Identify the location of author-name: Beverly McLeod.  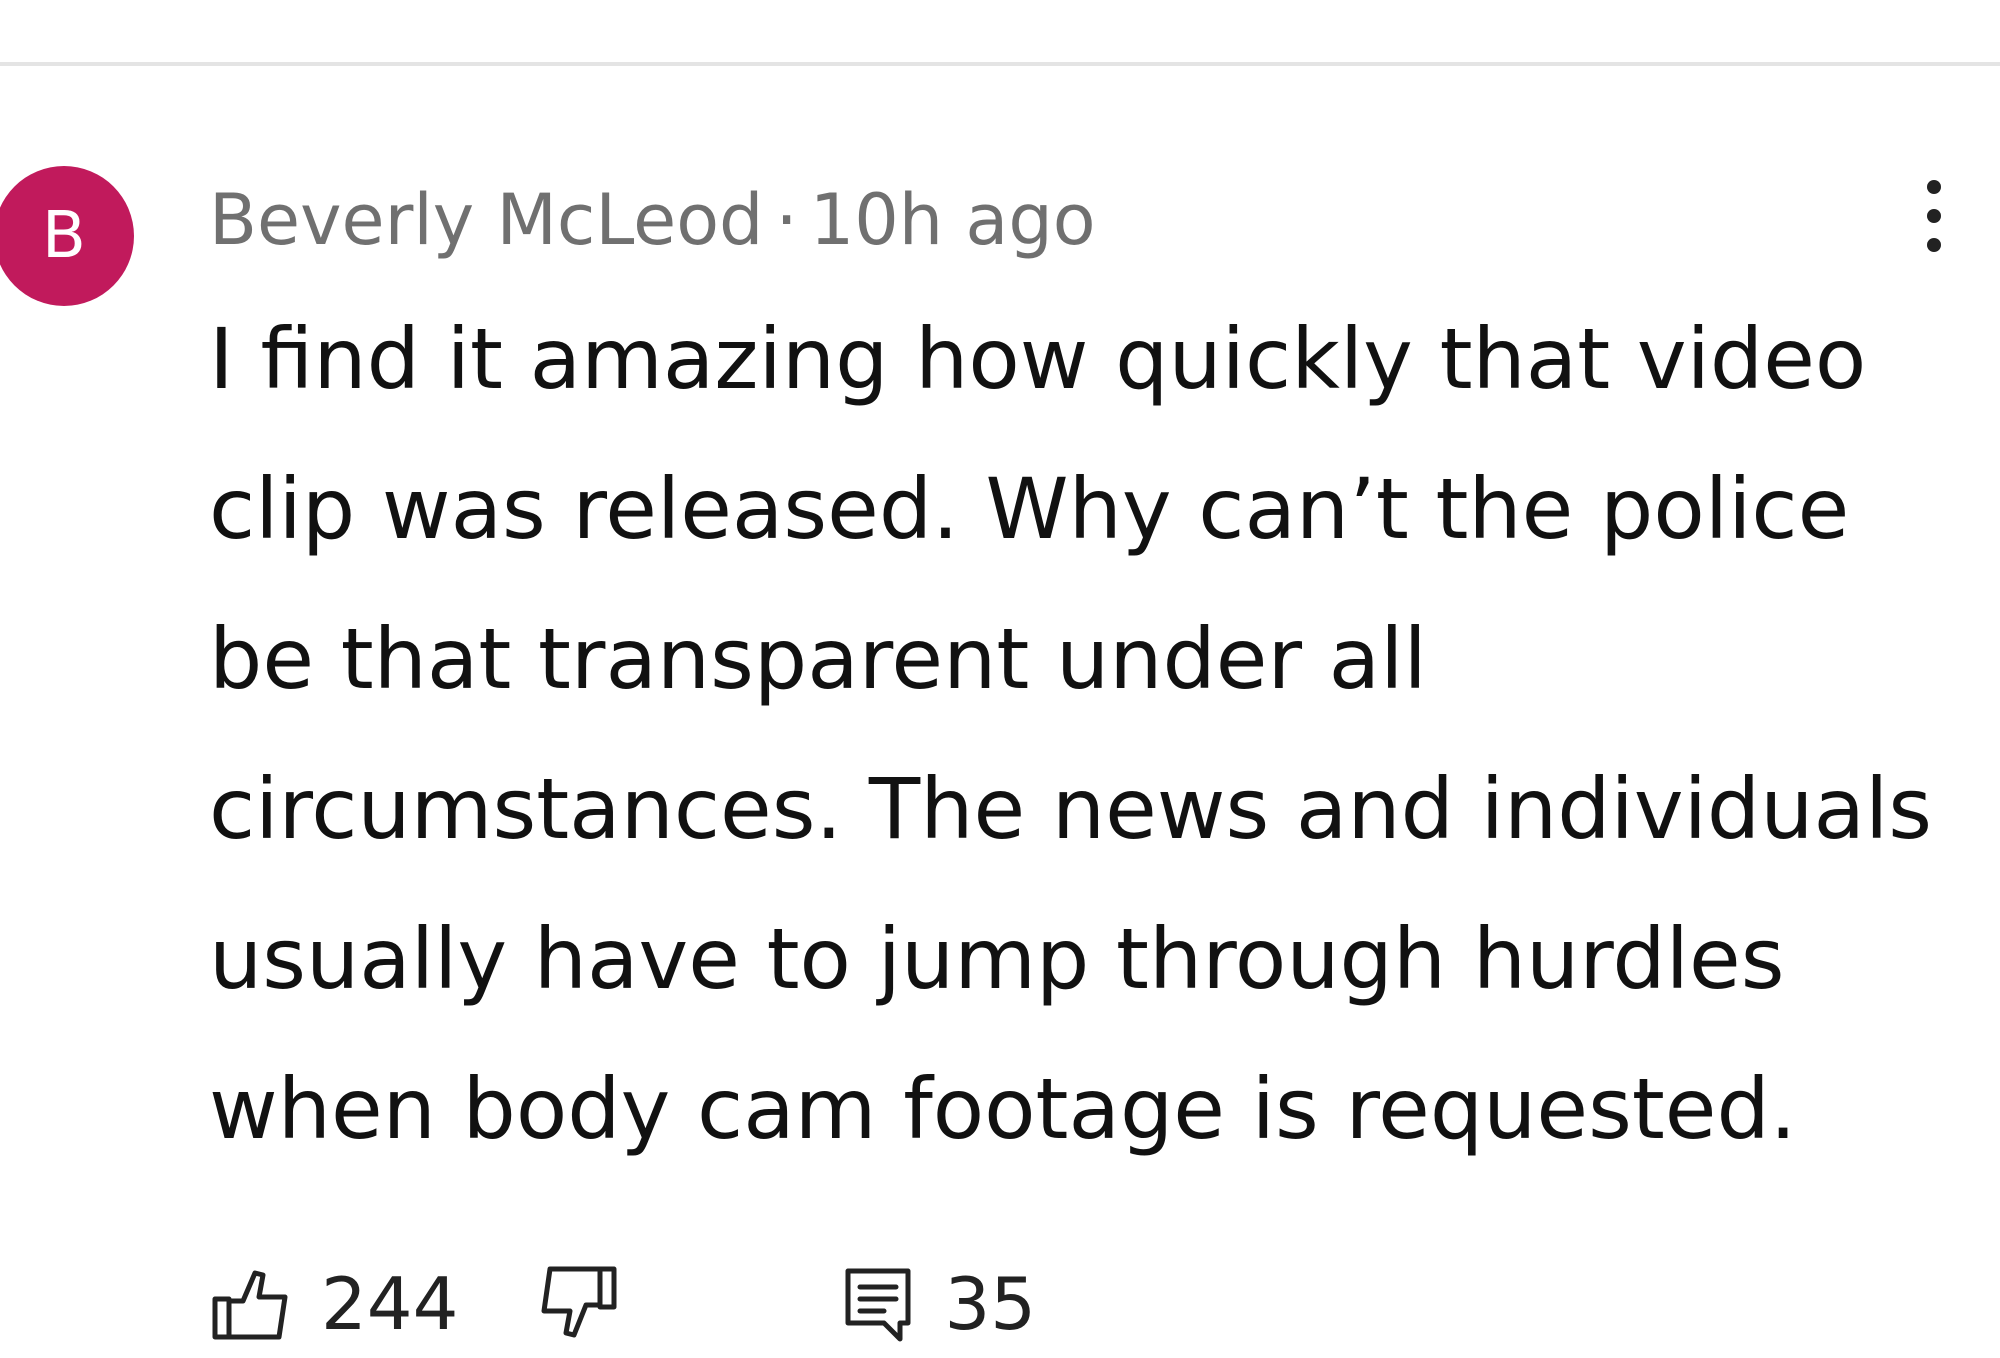
(486, 220).